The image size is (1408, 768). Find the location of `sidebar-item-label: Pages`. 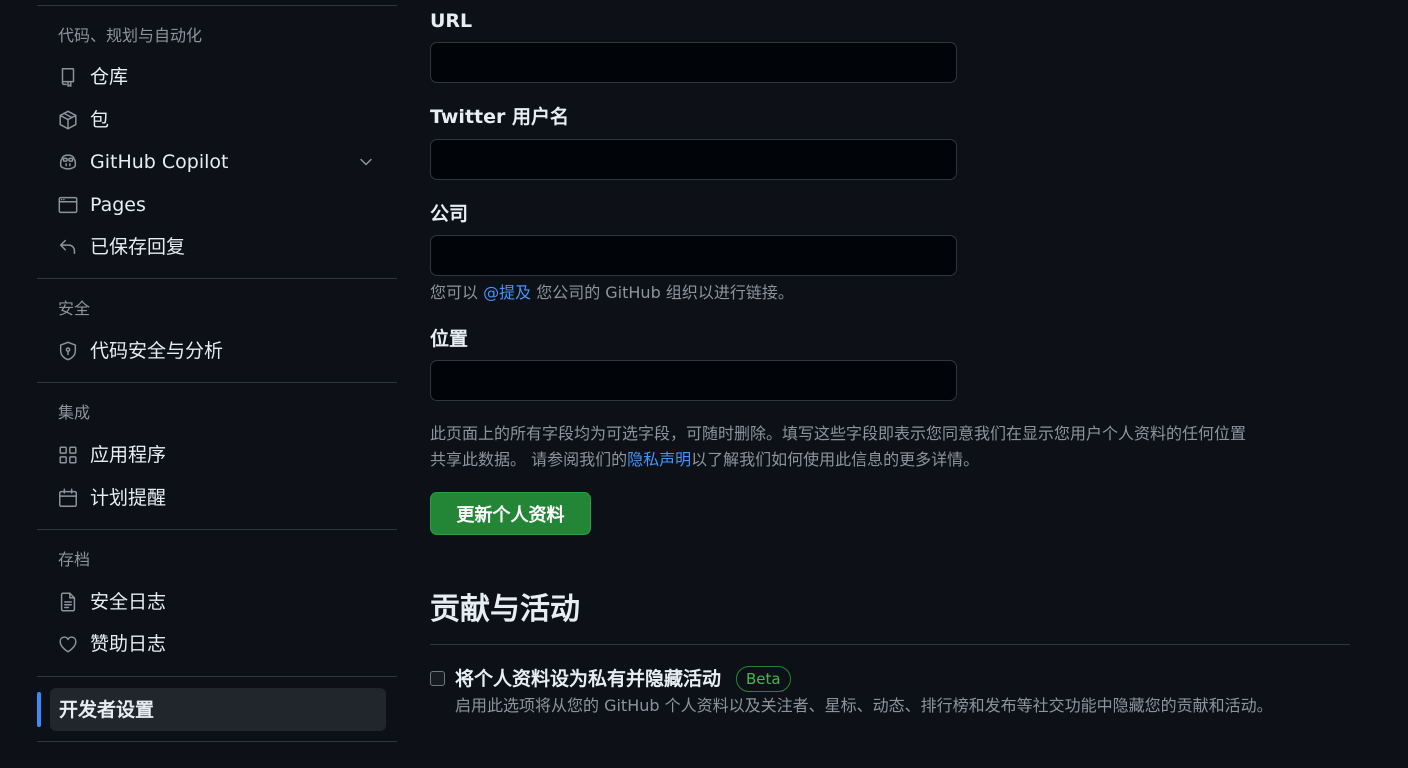

sidebar-item-label: Pages is located at coordinates (118, 205).